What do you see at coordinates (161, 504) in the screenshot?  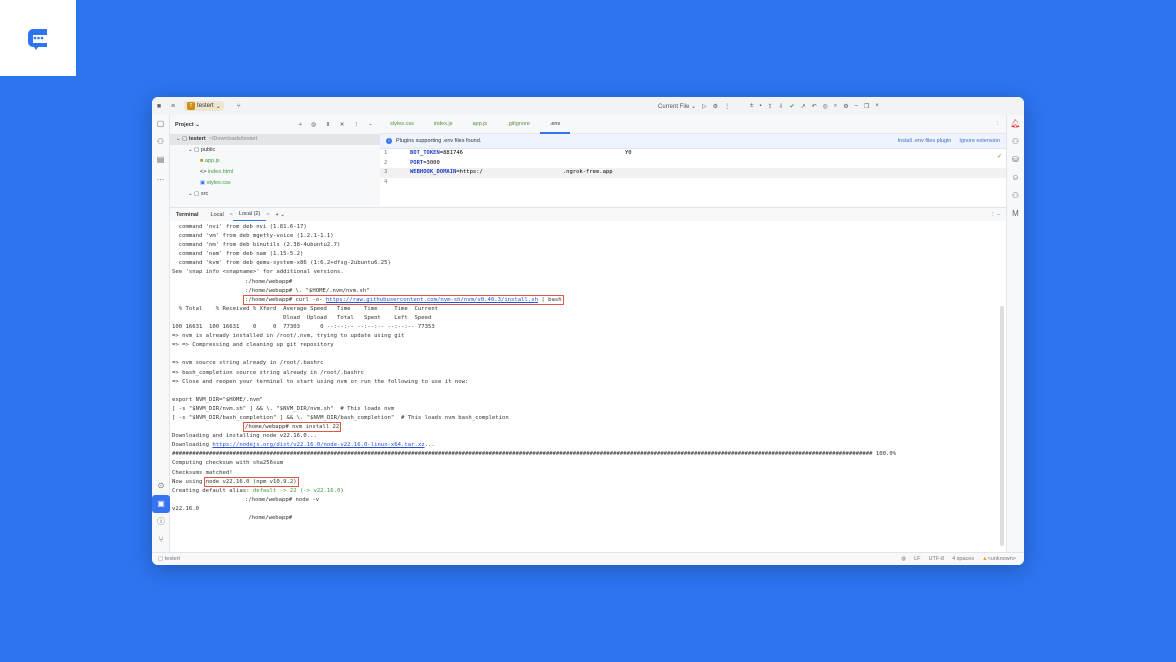 I see `terminal-tool-icon: ▣` at bounding box center [161, 504].